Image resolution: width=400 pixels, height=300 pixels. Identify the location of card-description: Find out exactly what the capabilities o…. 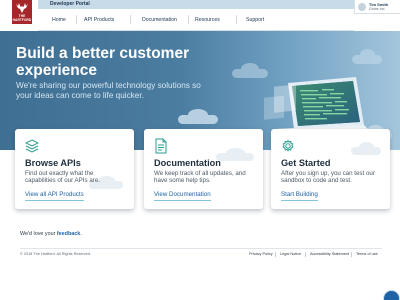
(62, 177).